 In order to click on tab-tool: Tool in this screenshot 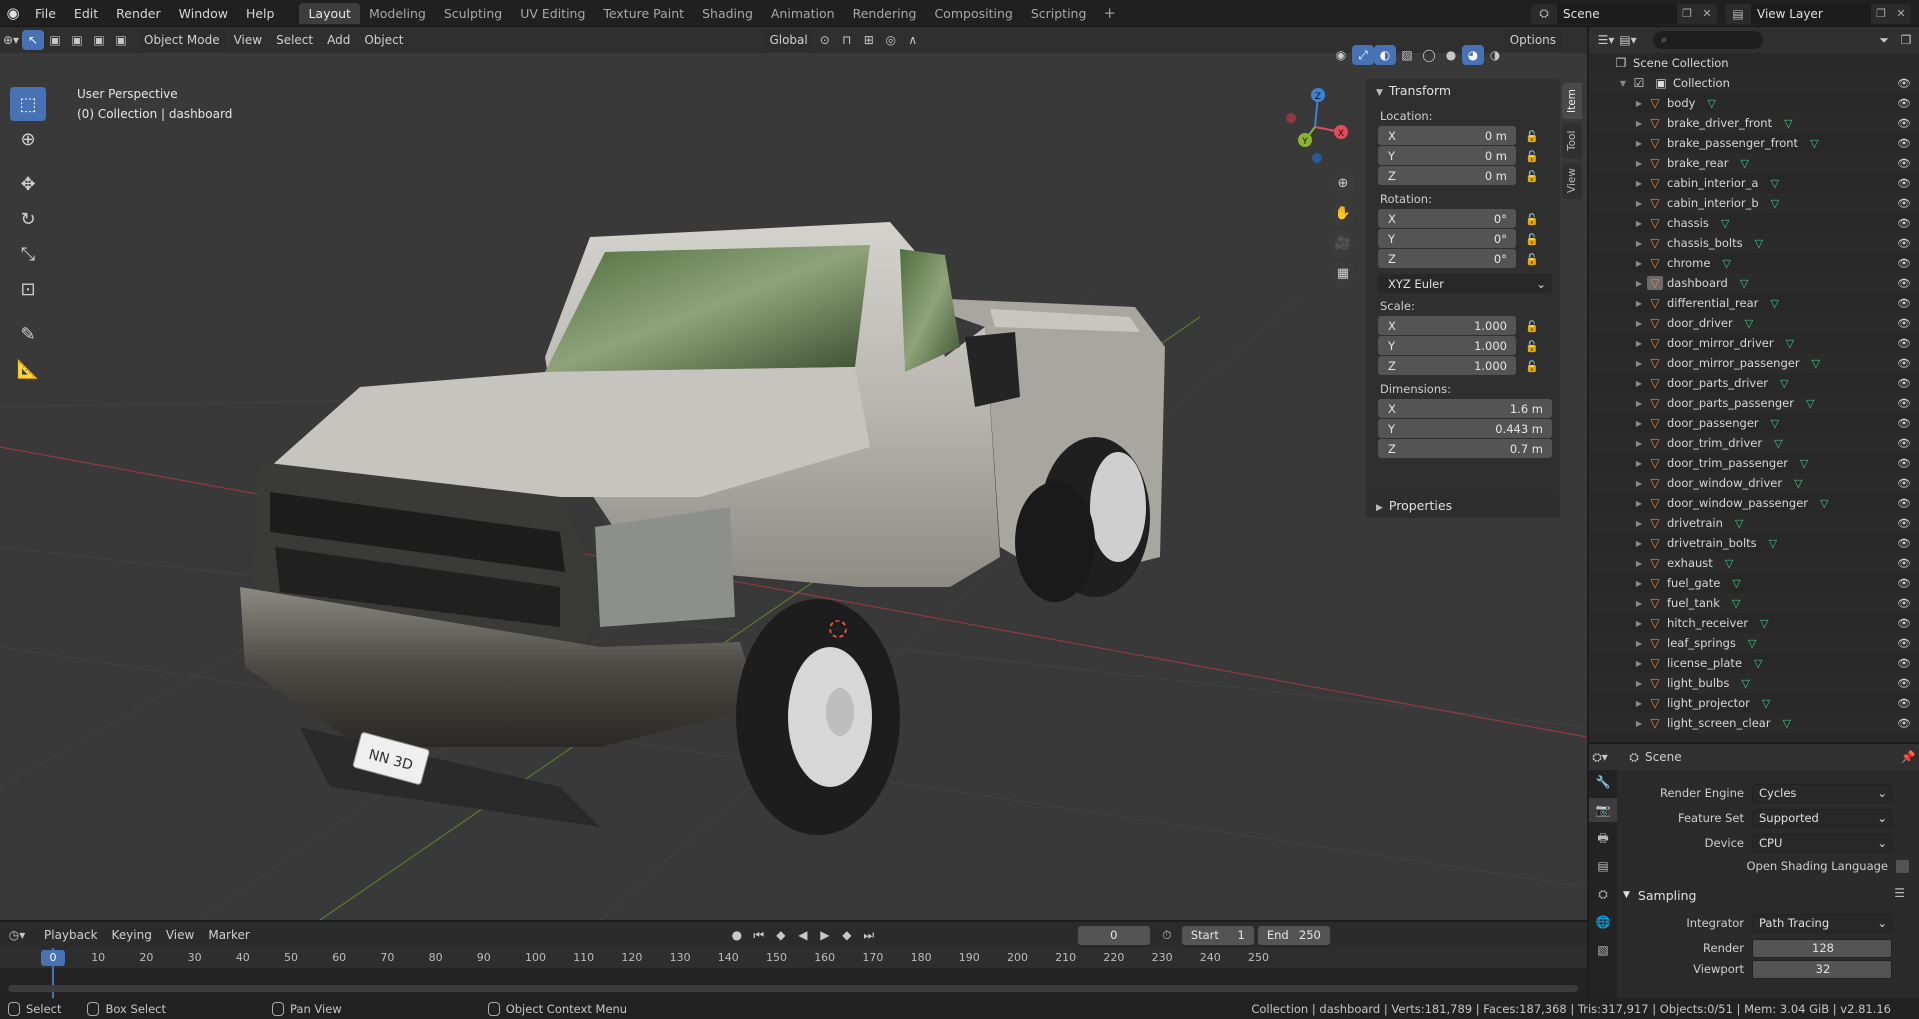, I will do `click(1572, 141)`.